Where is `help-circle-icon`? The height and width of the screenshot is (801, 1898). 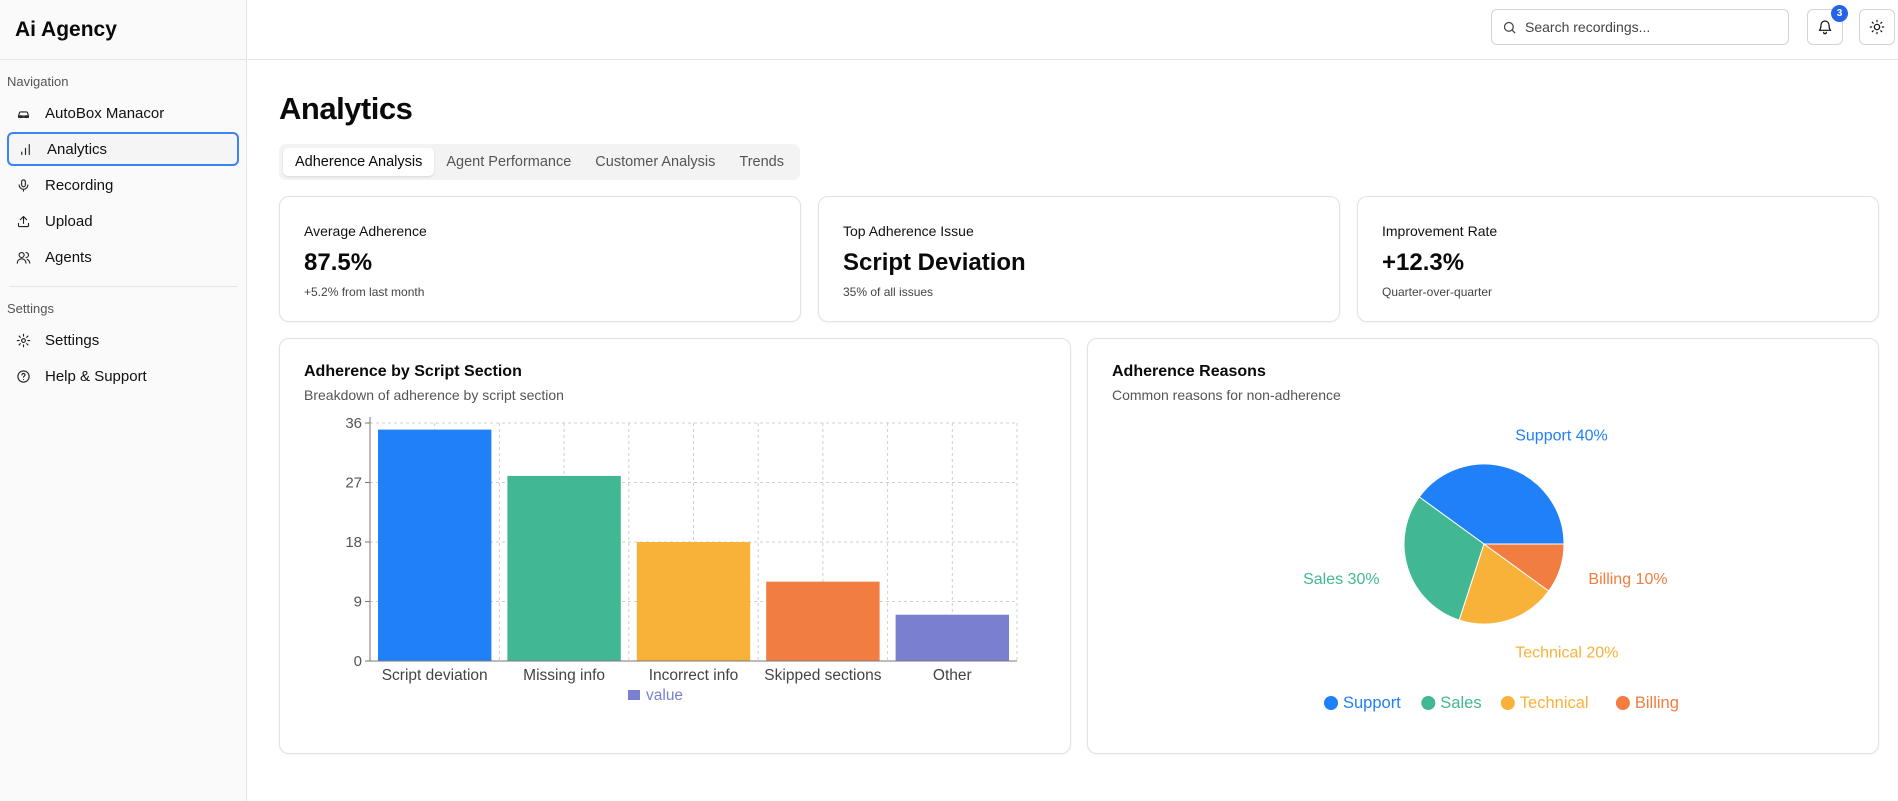 help-circle-icon is located at coordinates (23, 376).